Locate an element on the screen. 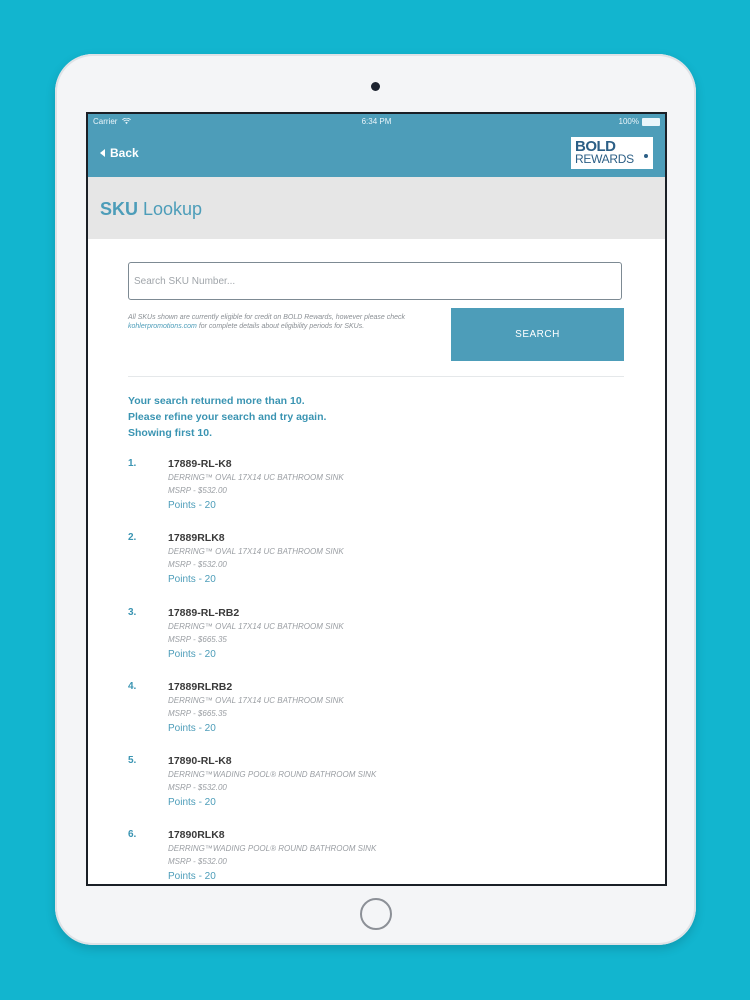 Image resolution: width=750 pixels, height=1000 pixels. result-number: 3. is located at coordinates (132, 612).